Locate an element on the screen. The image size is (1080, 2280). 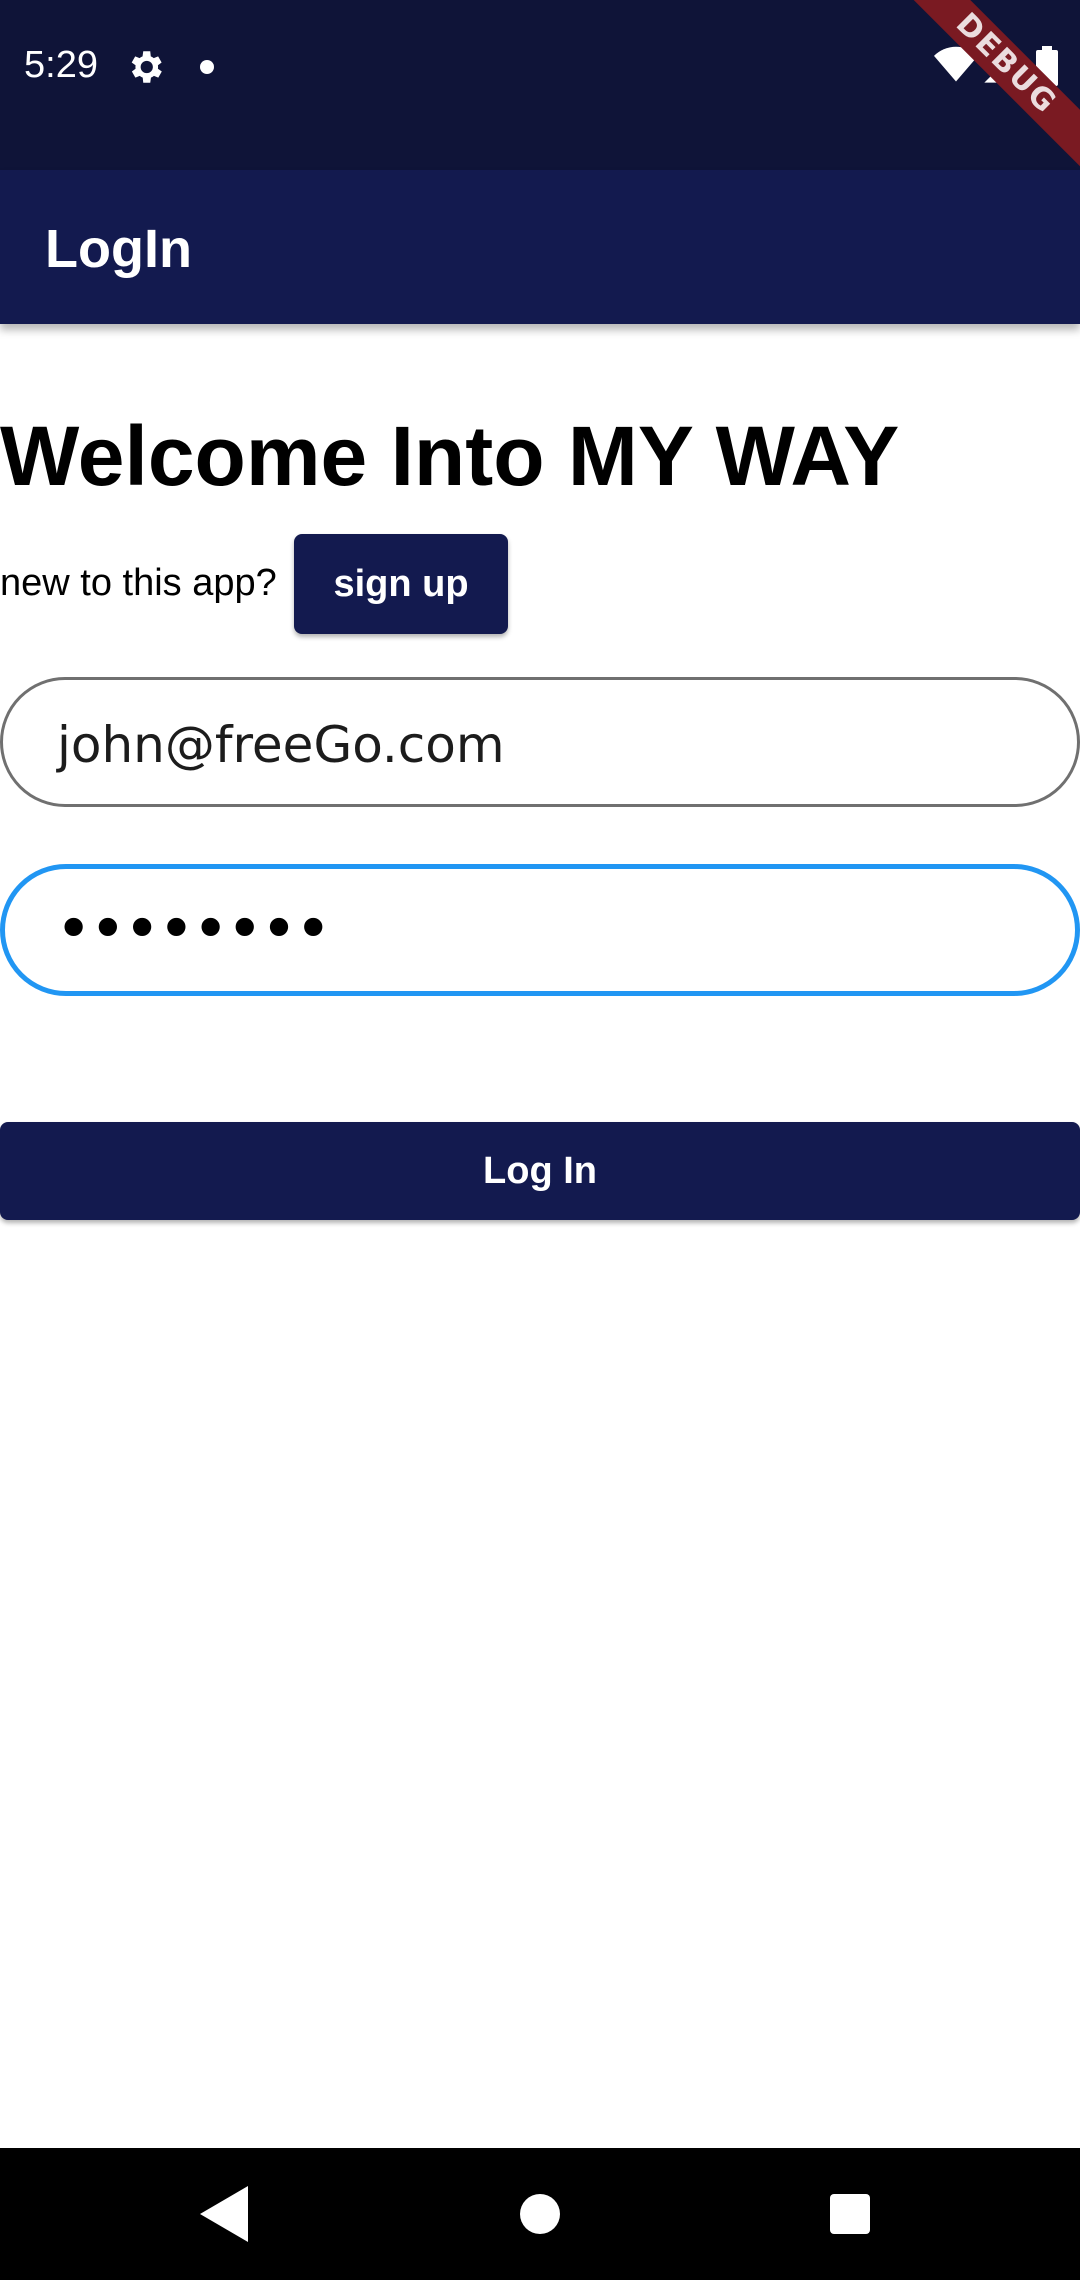
gear-icon is located at coordinates (146, 67).